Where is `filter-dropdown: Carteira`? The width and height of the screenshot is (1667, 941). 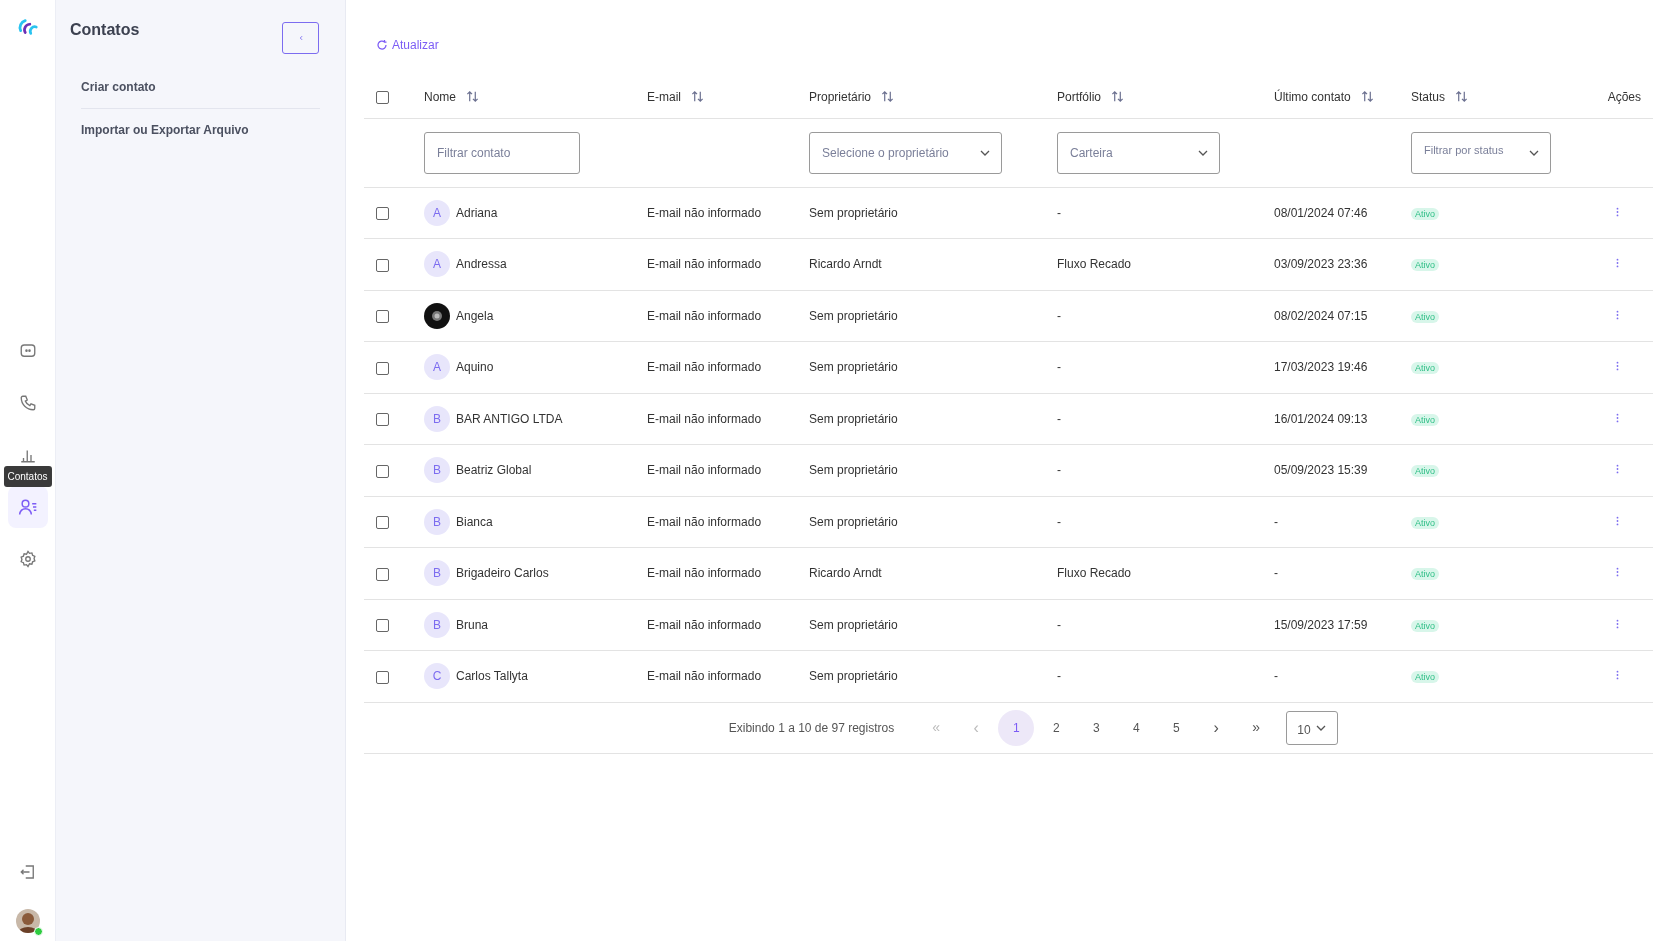 filter-dropdown: Carteira is located at coordinates (1138, 152).